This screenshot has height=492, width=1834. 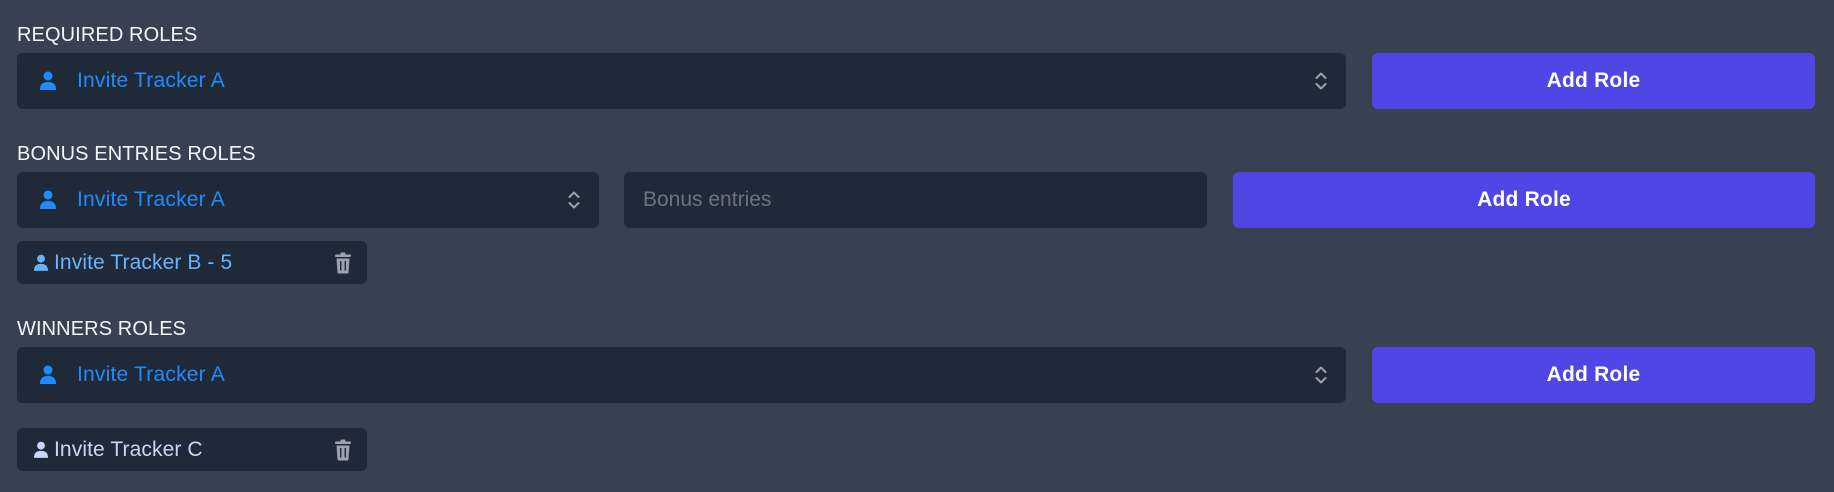 I want to click on winners-roles-add-button: Add Role, so click(x=1593, y=375).